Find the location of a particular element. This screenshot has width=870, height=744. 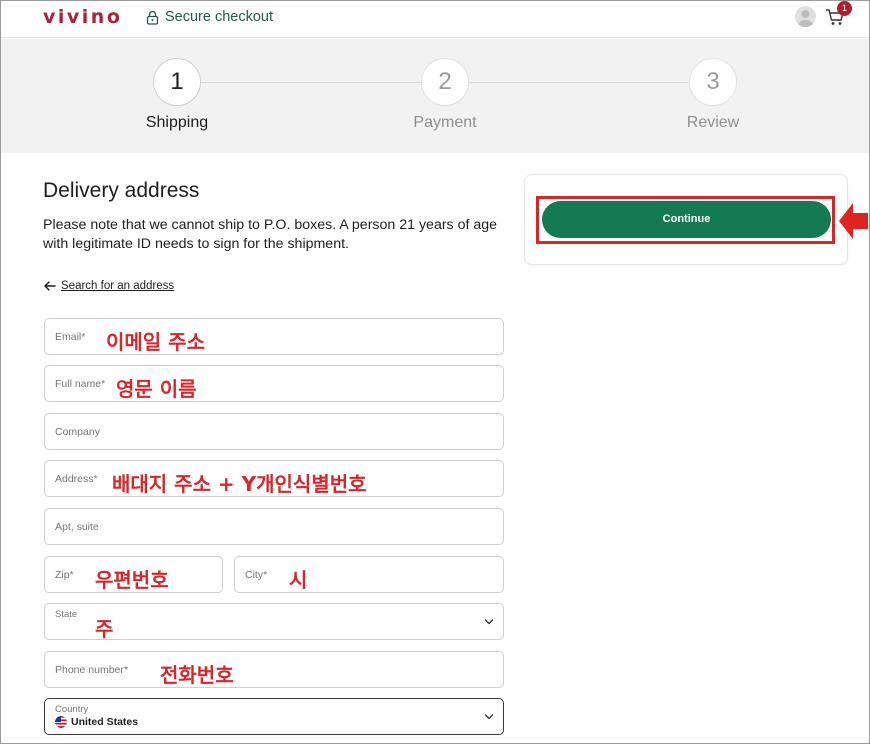

secure-checkout-label: Secure checkout is located at coordinates (219, 17).